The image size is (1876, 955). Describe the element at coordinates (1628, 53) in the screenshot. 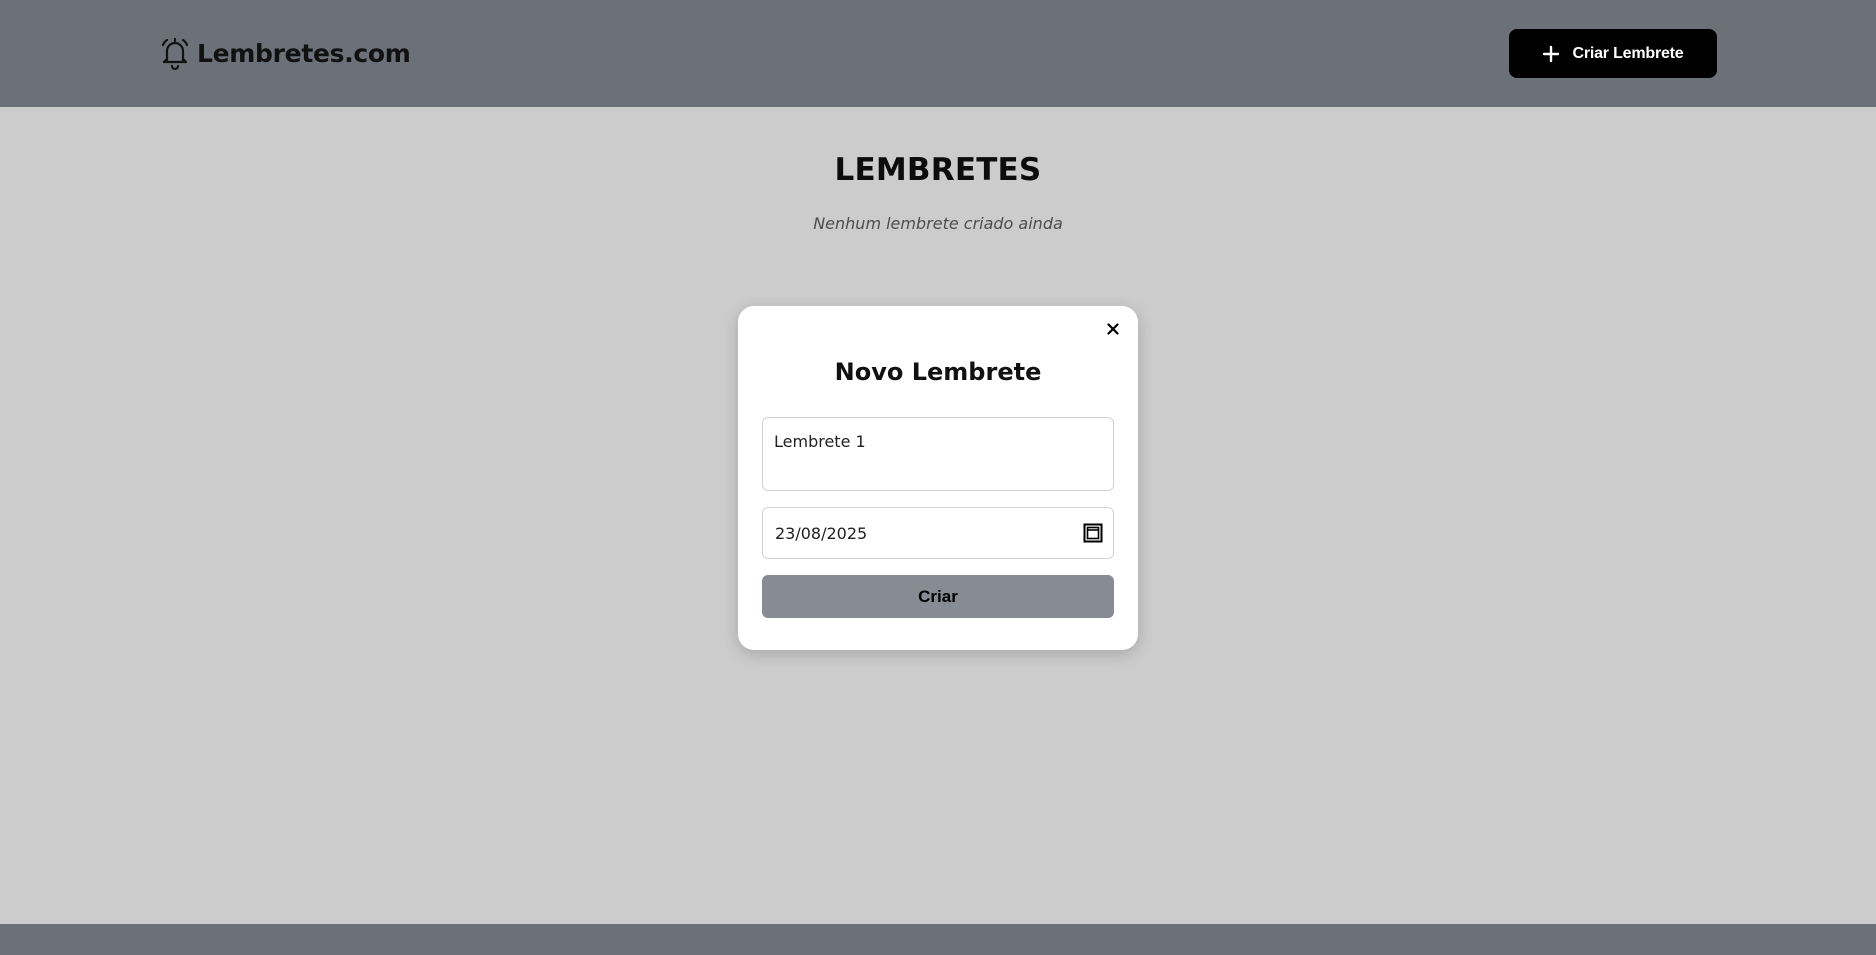

I see `create-reminder-label: Criar Lembrete` at that location.